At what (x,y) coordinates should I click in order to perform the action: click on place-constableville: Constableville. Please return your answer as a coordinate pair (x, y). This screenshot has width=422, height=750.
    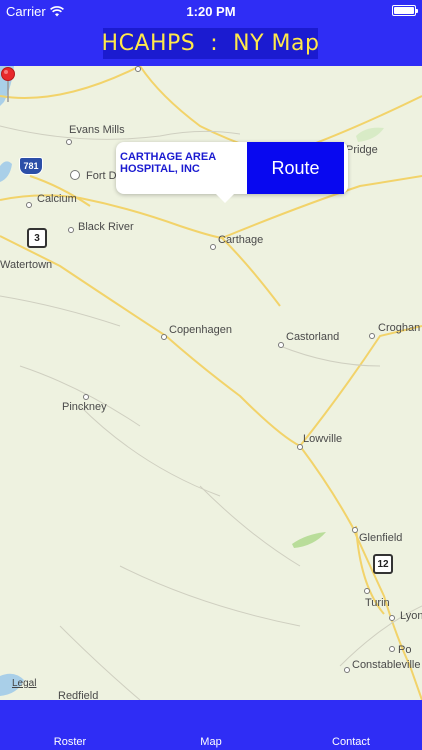
    Looking at the image, I should click on (386, 665).